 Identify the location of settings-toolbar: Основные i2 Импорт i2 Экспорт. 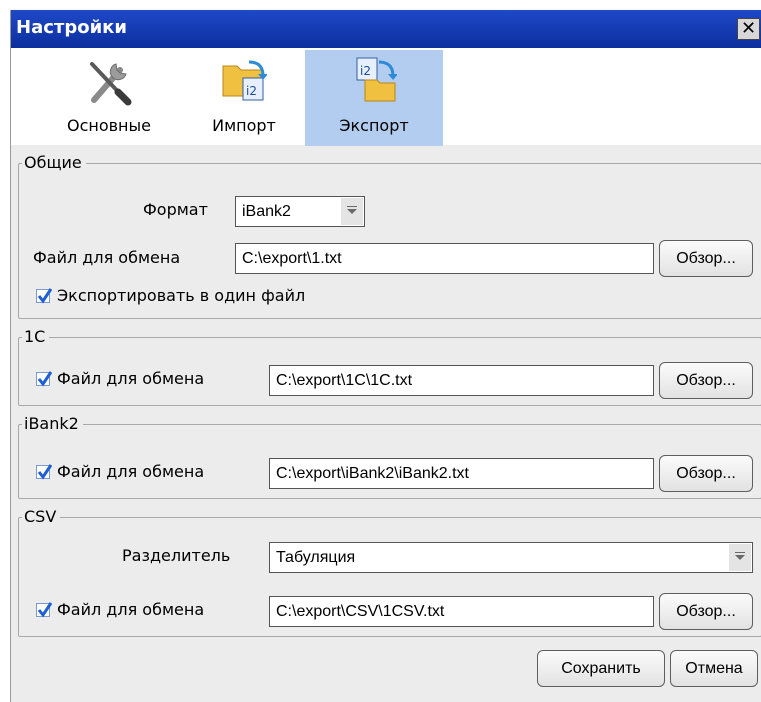
(386, 97).